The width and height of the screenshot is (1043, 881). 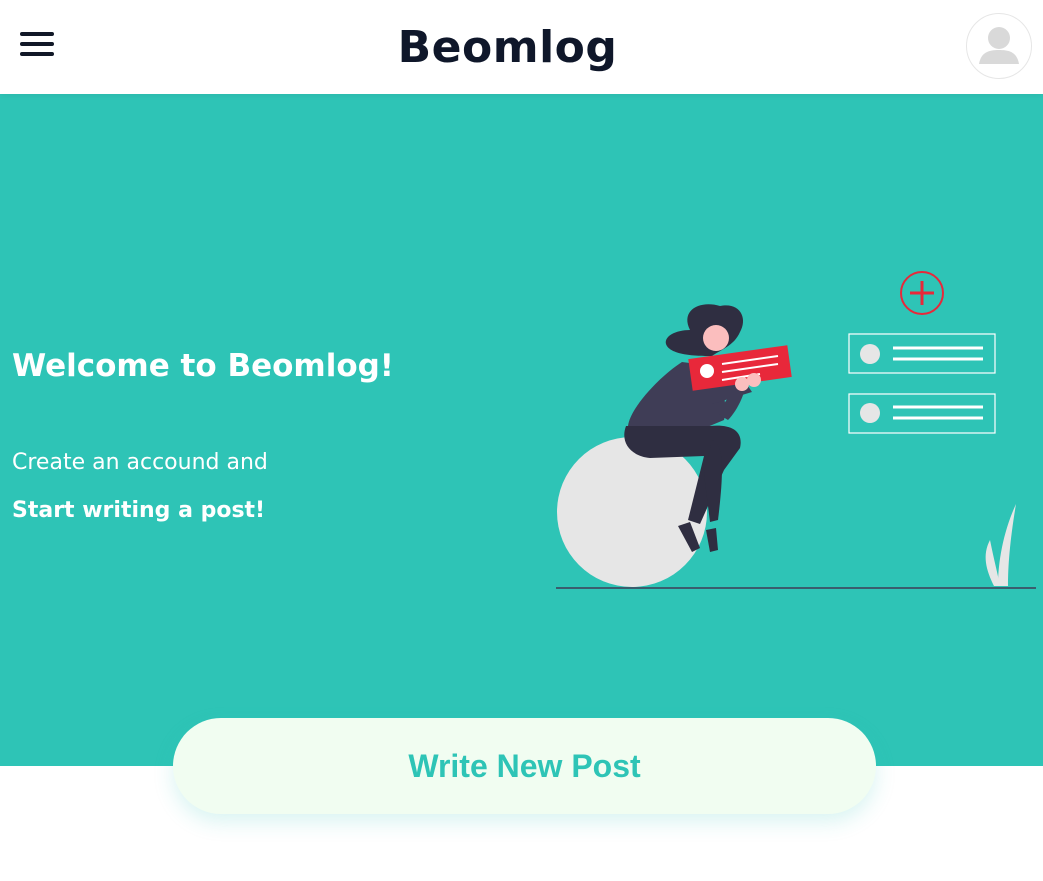 What do you see at coordinates (524, 766) in the screenshot?
I see `write-new-post-button: Write New Post` at bounding box center [524, 766].